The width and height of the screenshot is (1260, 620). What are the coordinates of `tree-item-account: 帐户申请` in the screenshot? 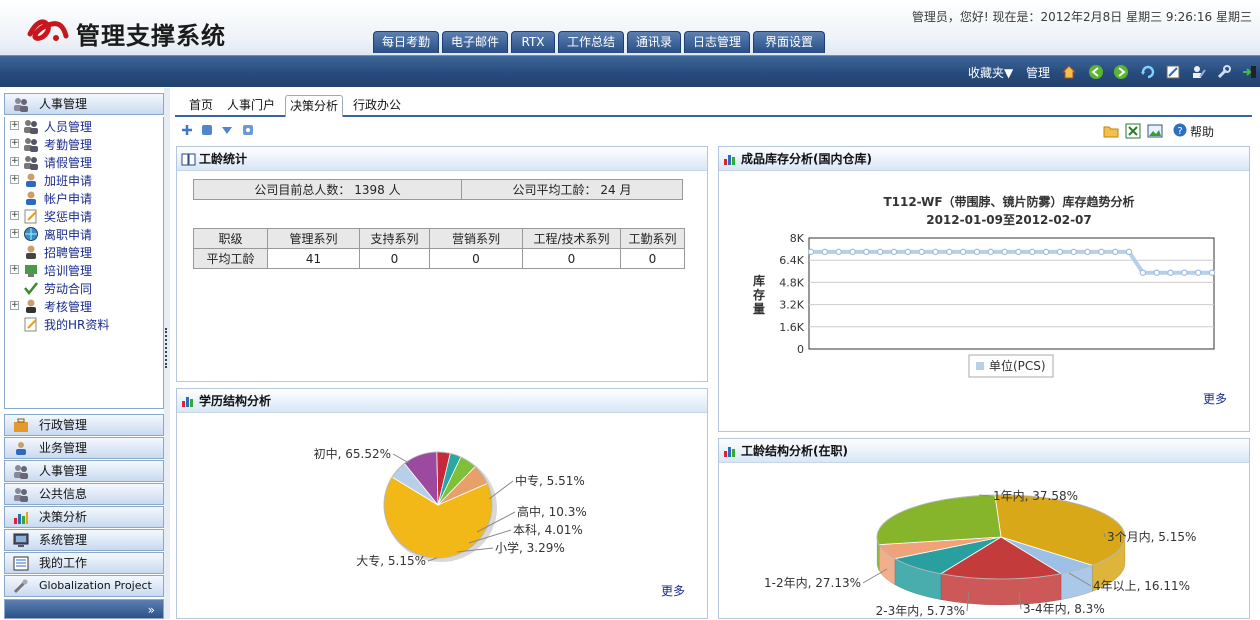 It's located at (84, 198).